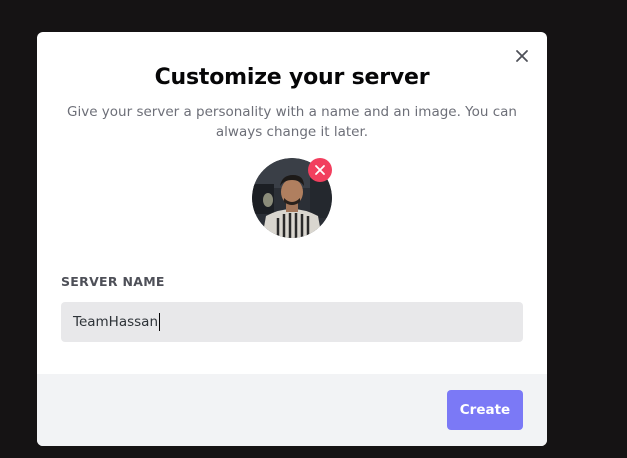  I want to click on close-icon, so click(522, 56).